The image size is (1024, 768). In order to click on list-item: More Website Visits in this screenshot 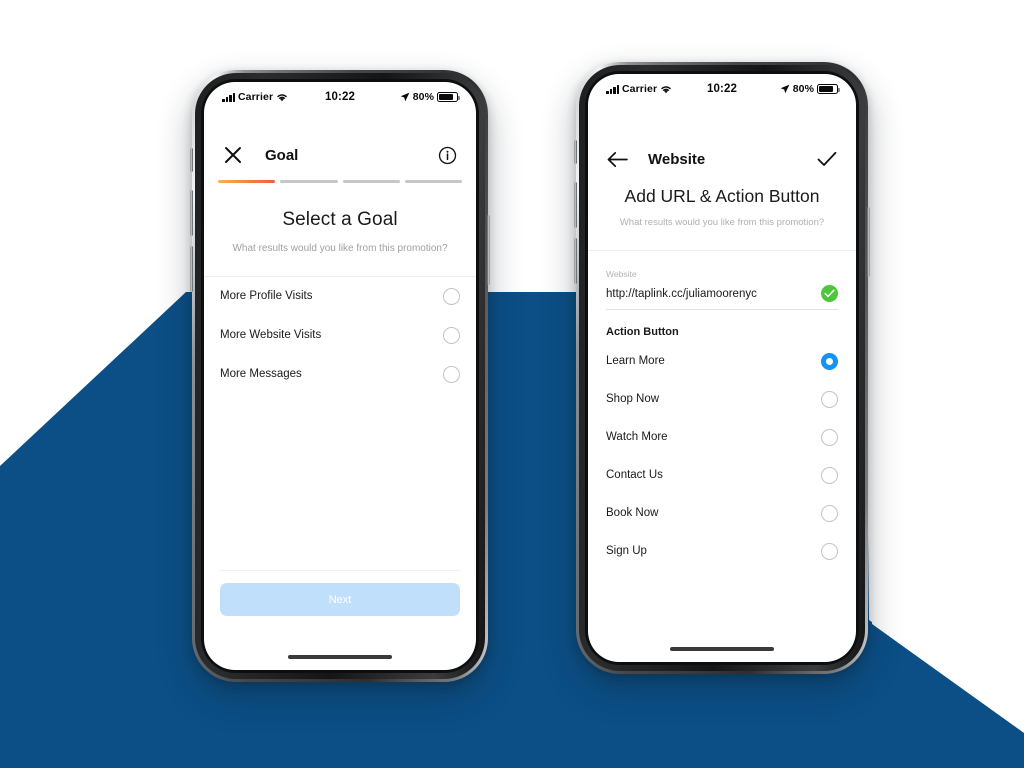, I will do `click(340, 335)`.